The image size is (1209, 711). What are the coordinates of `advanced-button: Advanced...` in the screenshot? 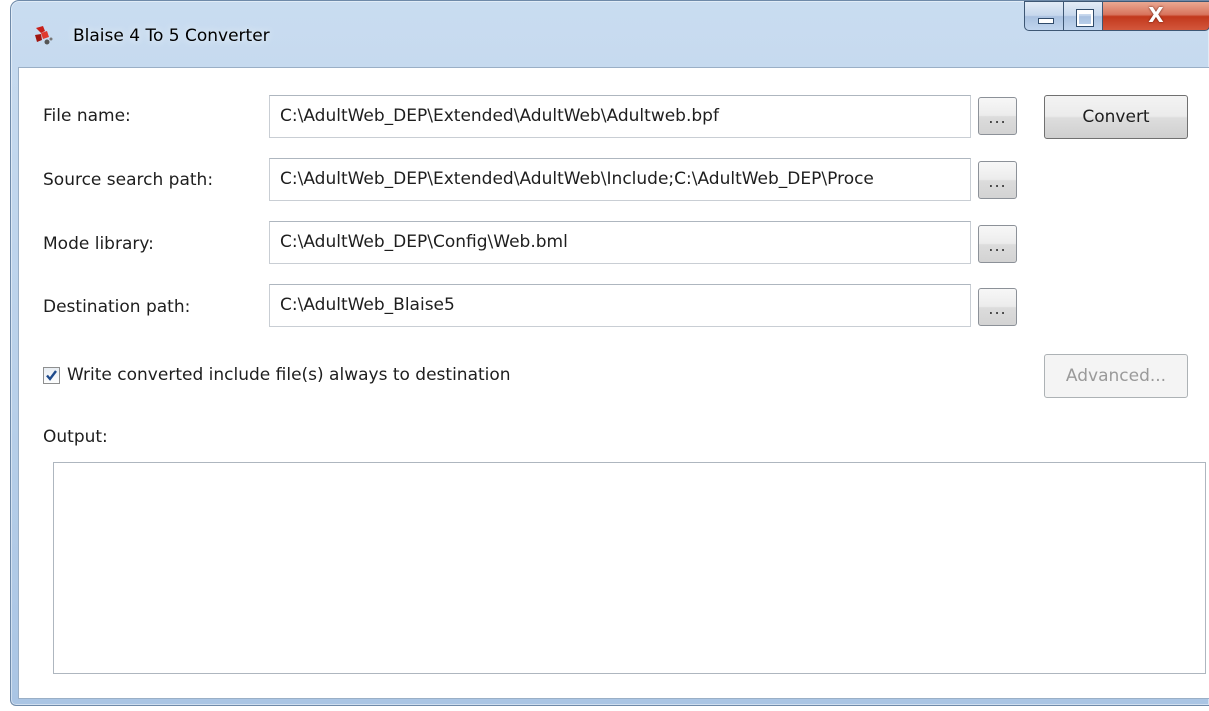 It's located at (1116, 376).